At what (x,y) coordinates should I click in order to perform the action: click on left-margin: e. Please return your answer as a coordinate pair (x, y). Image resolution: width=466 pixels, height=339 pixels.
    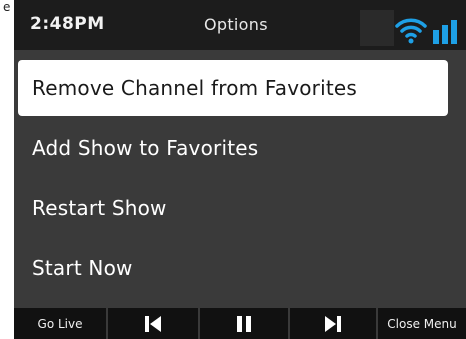
    Looking at the image, I should click on (7, 169).